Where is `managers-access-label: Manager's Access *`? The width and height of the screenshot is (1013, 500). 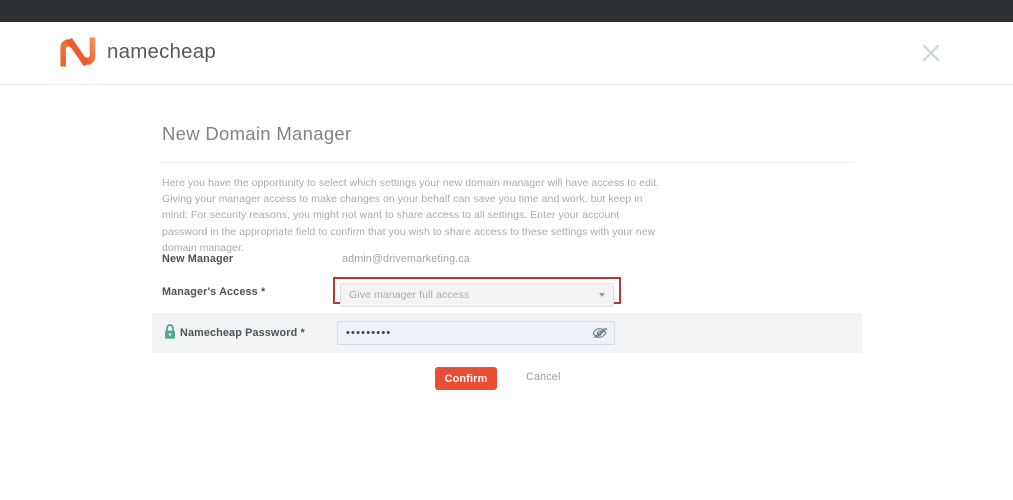 managers-access-label: Manager's Access * is located at coordinates (214, 292).